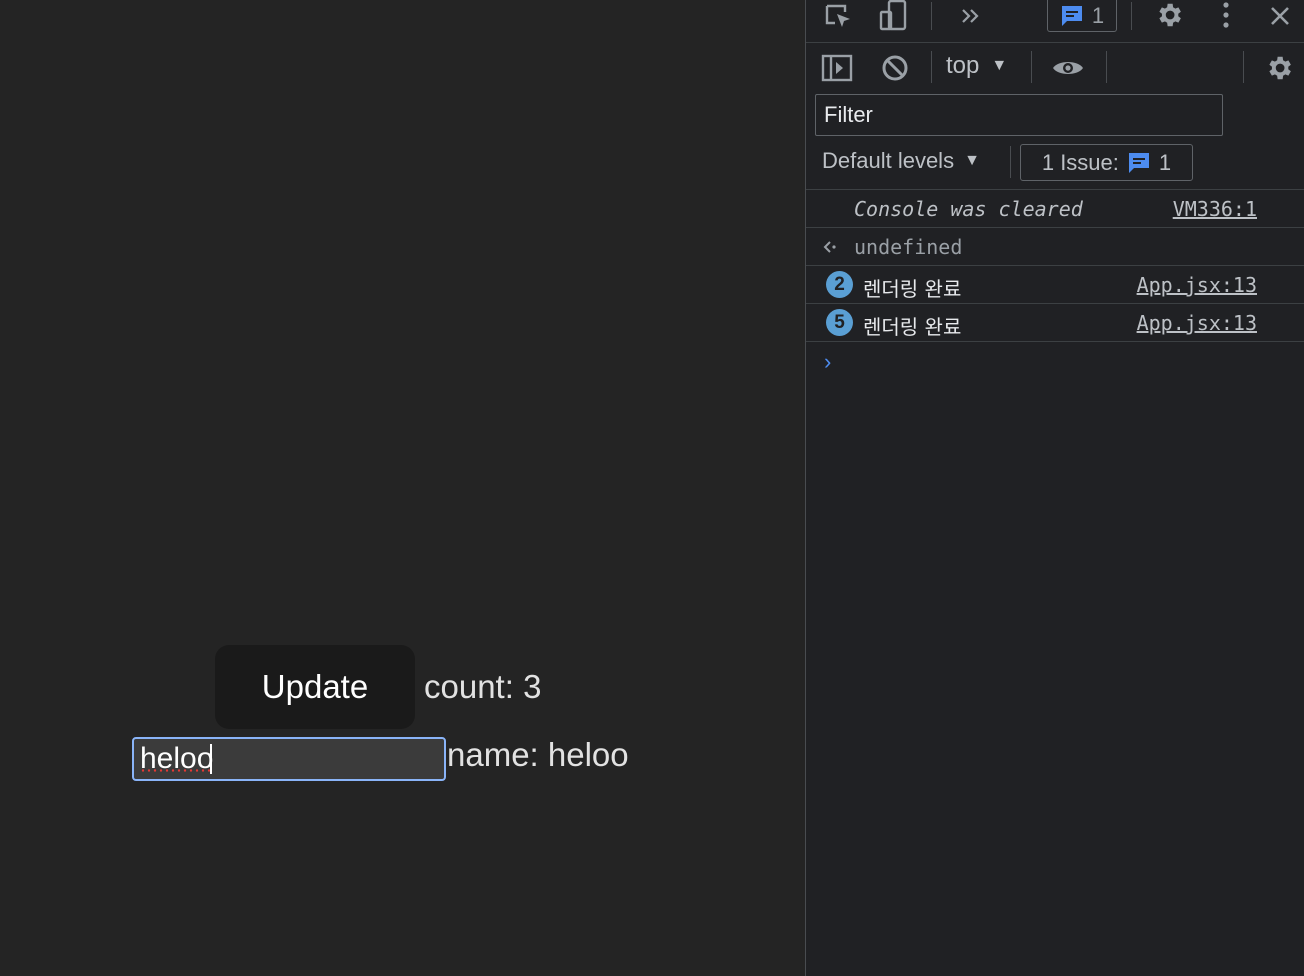 Image resolution: width=1304 pixels, height=976 pixels. I want to click on inspect-element-icon, so click(839, 17).